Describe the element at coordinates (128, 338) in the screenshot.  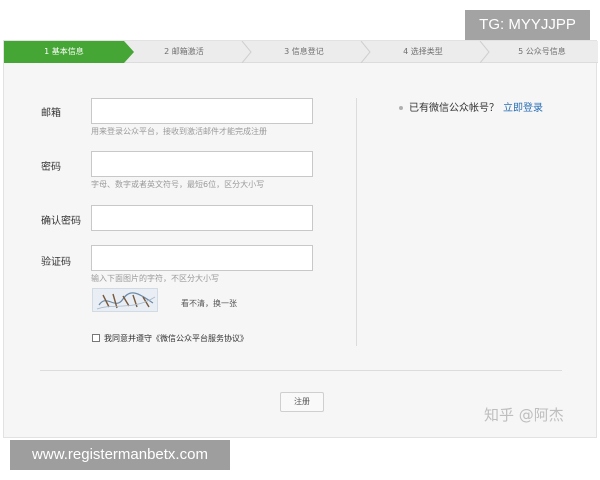
I see `agree-text: 我同意并遵守` at that location.